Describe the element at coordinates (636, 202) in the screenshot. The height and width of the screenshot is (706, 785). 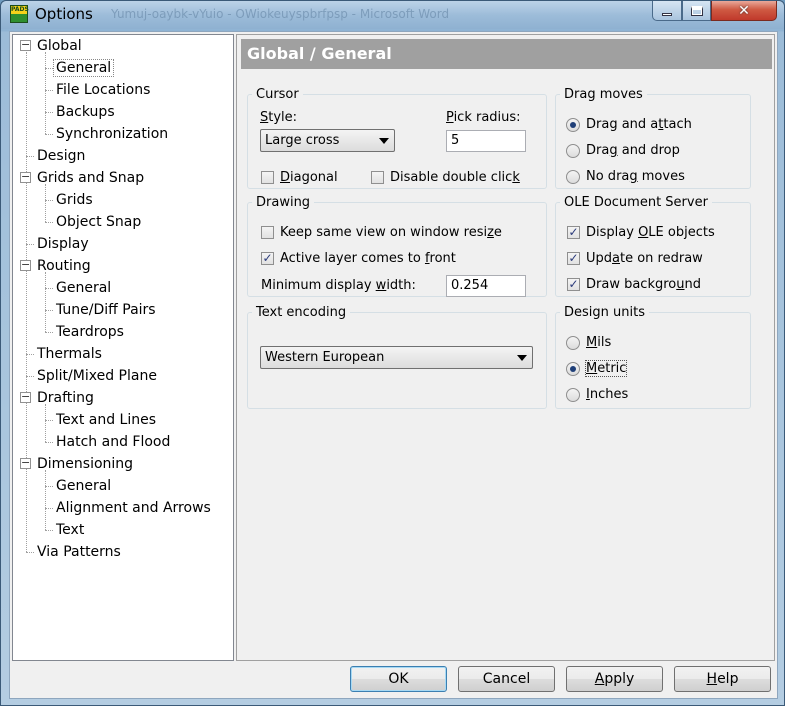
I see `ole-server-legend: OLE Document Server` at that location.